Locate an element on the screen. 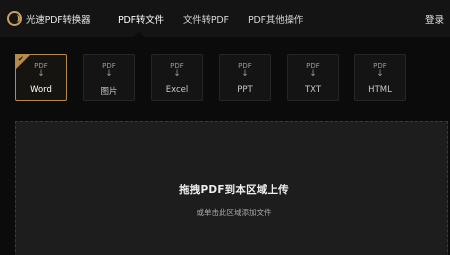  format-card-excel: PDF ↓ Excel is located at coordinates (177, 77).